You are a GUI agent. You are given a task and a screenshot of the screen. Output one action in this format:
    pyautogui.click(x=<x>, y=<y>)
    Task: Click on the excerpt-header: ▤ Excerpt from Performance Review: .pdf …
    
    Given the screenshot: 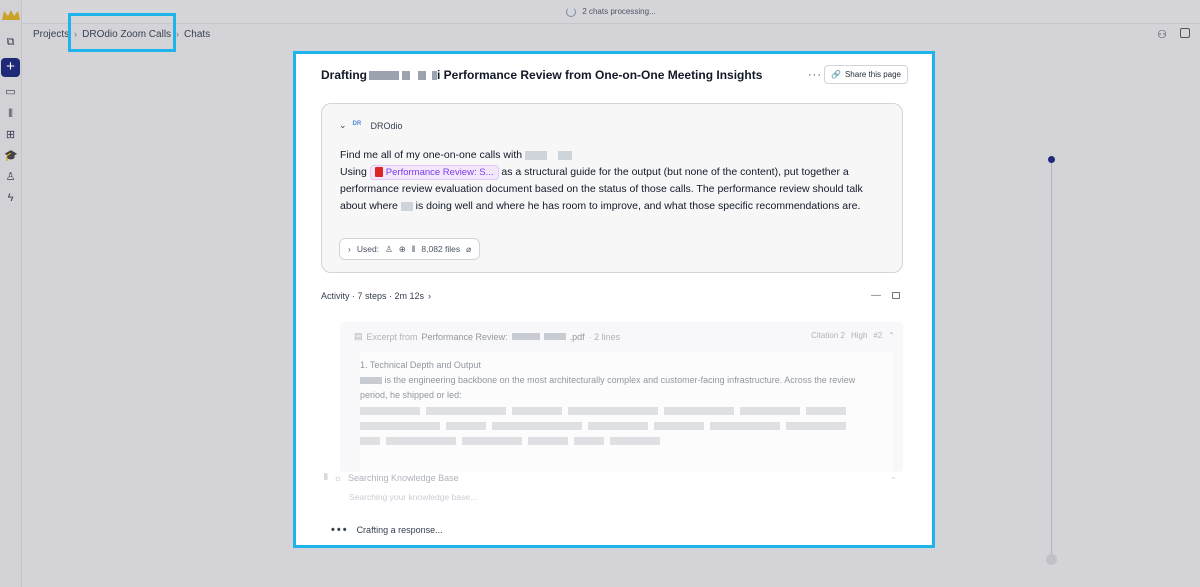 What is the action you would take?
    pyautogui.click(x=487, y=336)
    